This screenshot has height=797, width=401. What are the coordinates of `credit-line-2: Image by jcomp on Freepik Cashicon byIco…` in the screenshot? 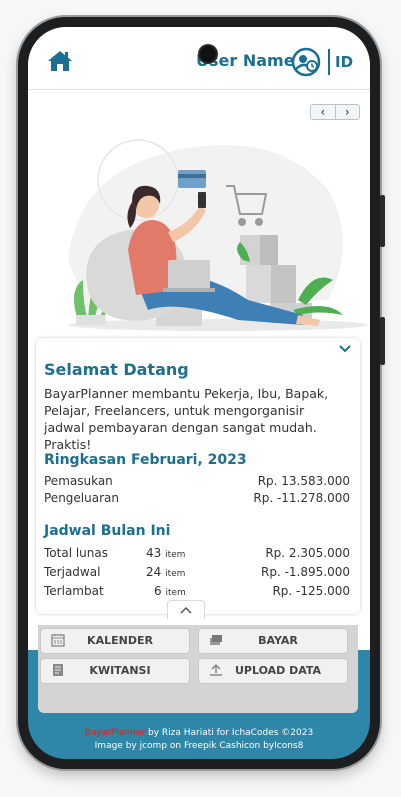 It's located at (199, 746).